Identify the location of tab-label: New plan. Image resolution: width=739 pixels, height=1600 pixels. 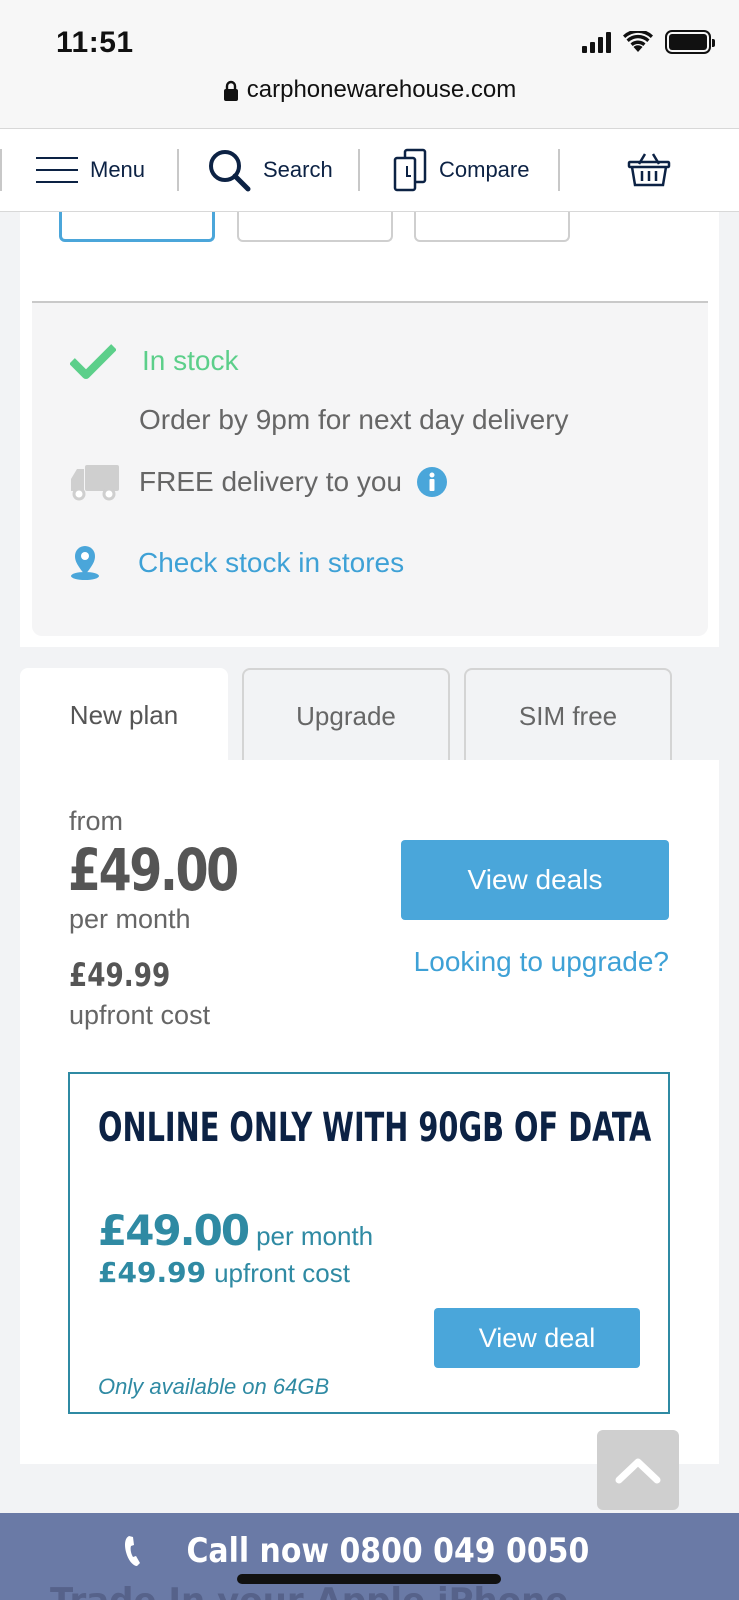
(124, 714).